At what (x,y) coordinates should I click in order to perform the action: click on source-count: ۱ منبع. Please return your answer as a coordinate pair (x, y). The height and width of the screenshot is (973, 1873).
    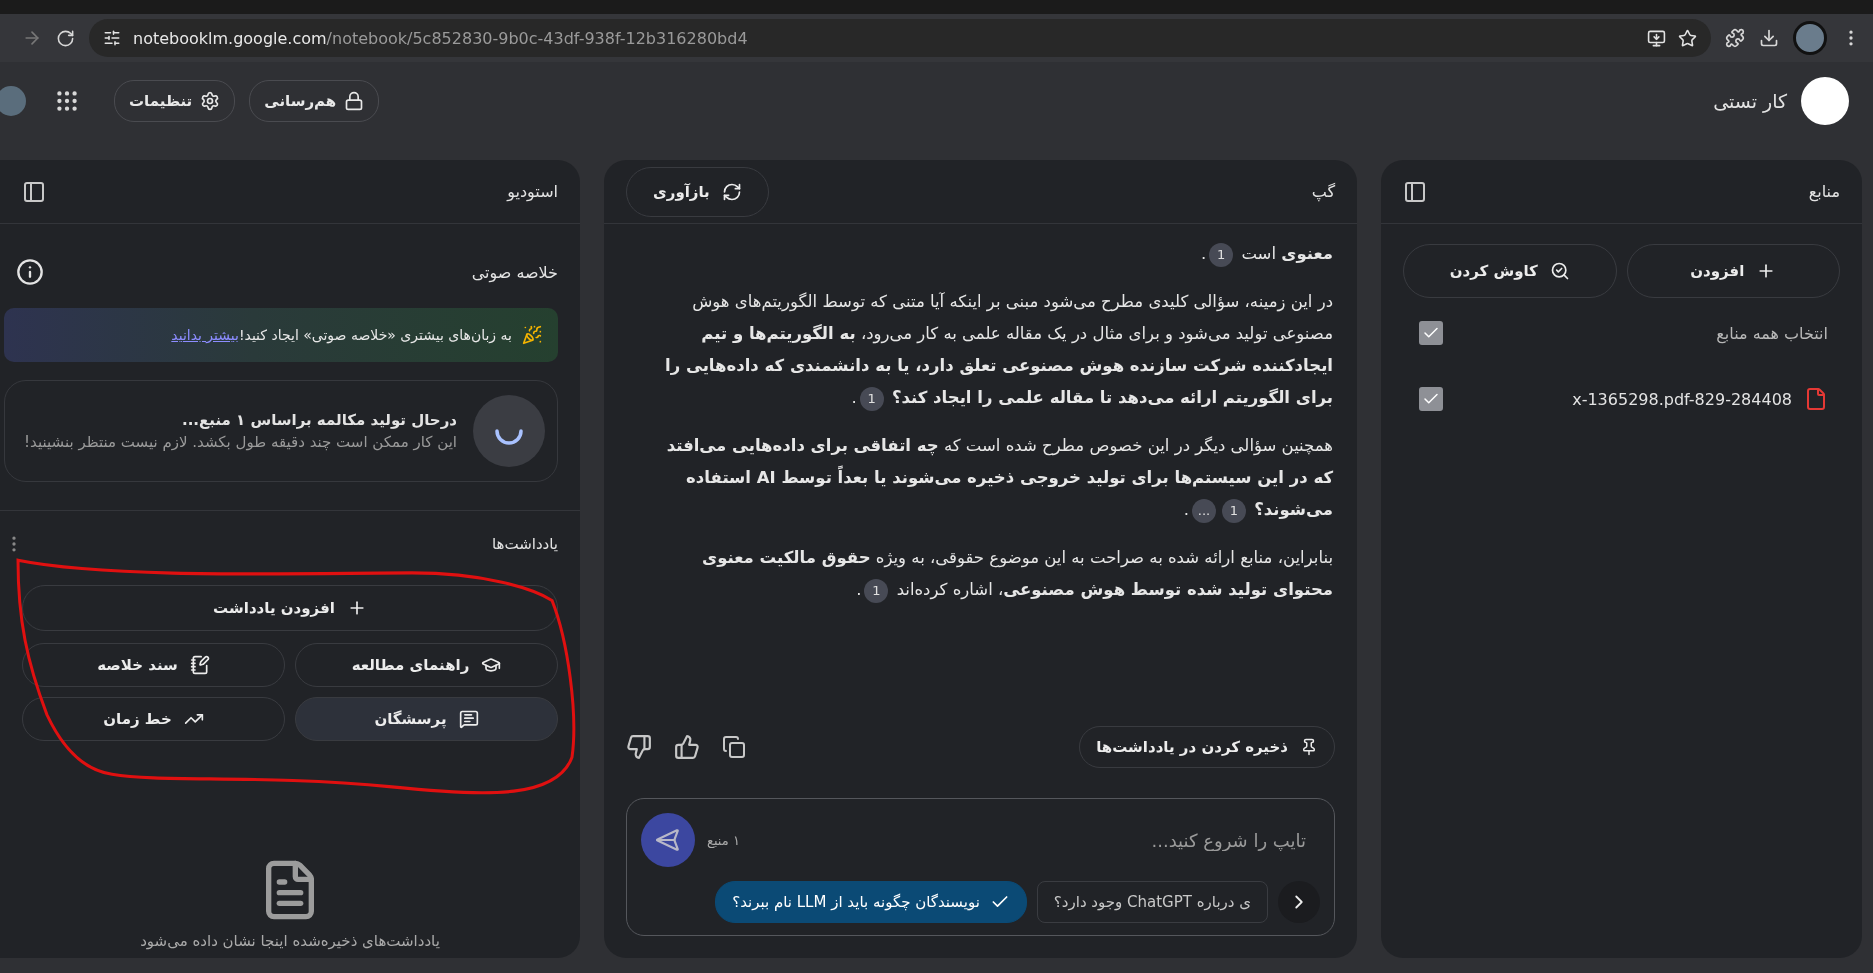
    Looking at the image, I should click on (723, 840).